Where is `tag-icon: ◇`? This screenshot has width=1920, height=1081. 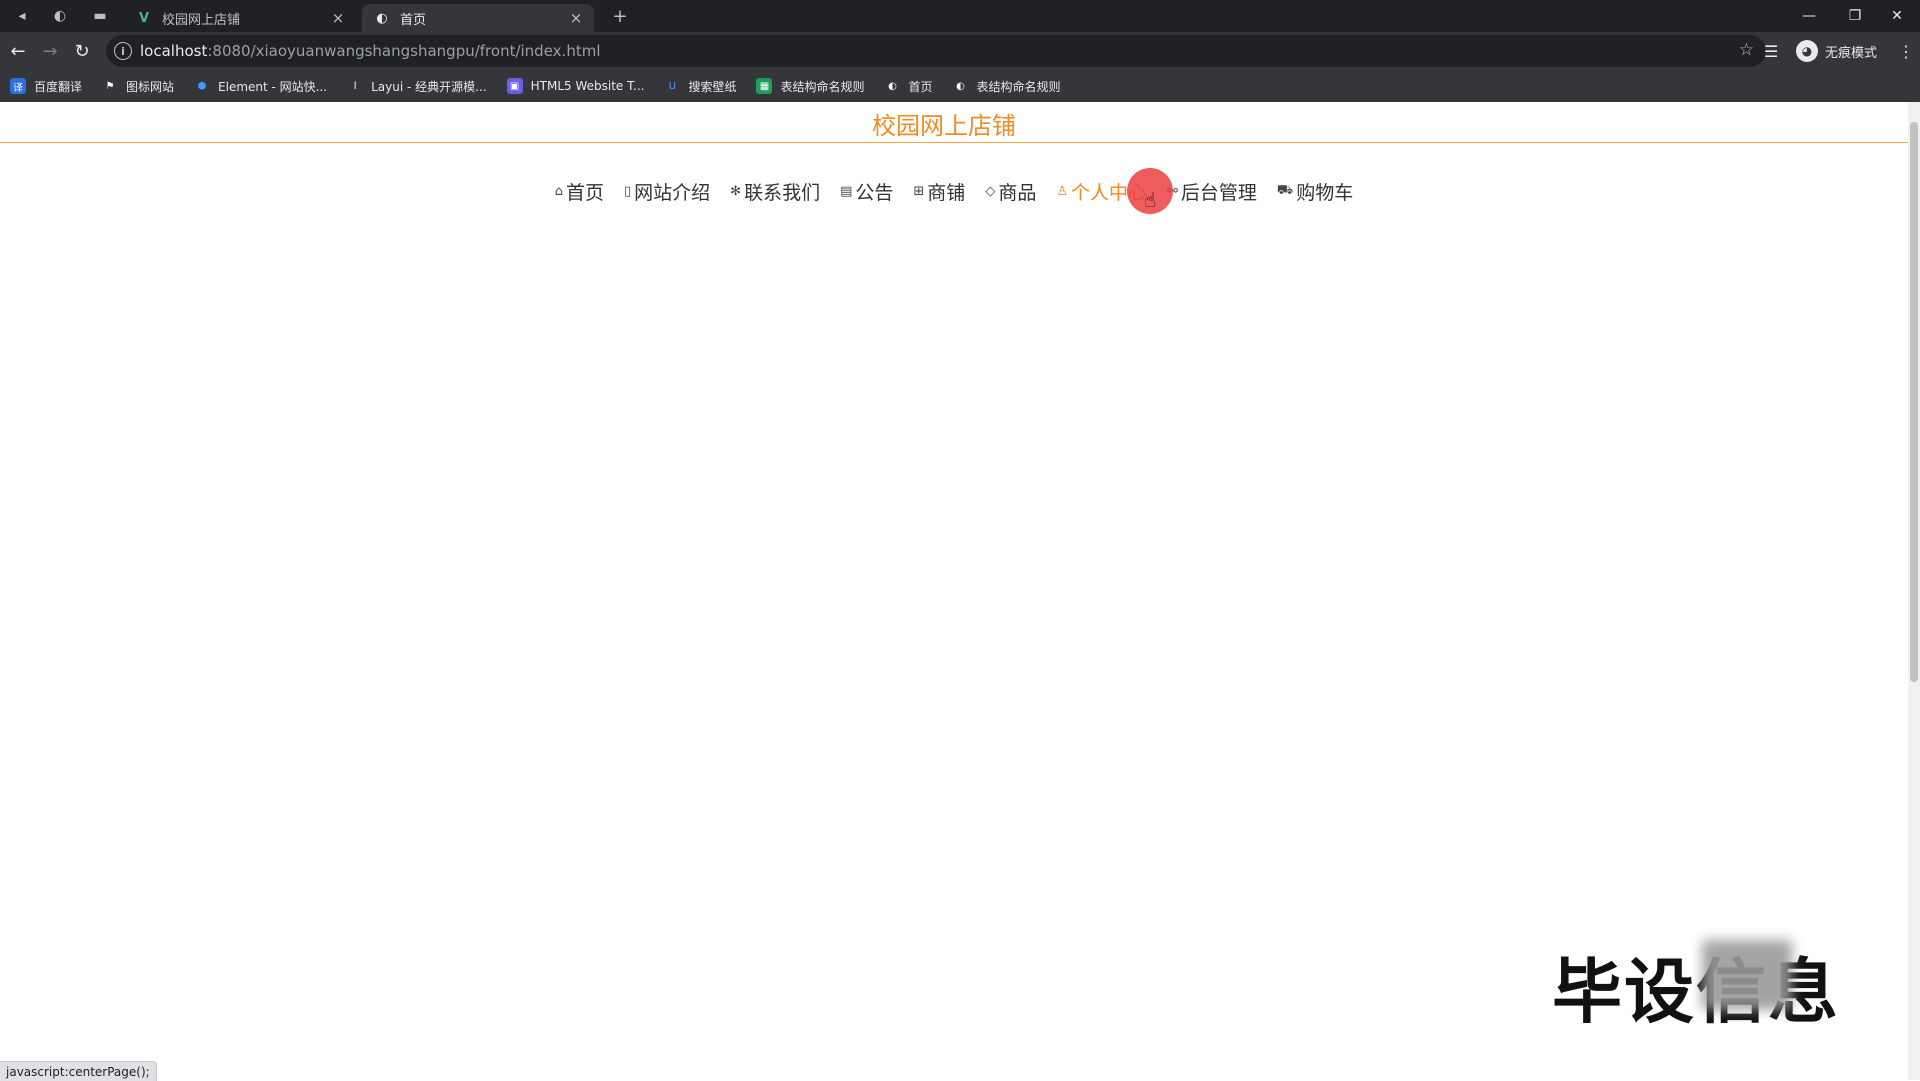
tag-icon: ◇ is located at coordinates (990, 191).